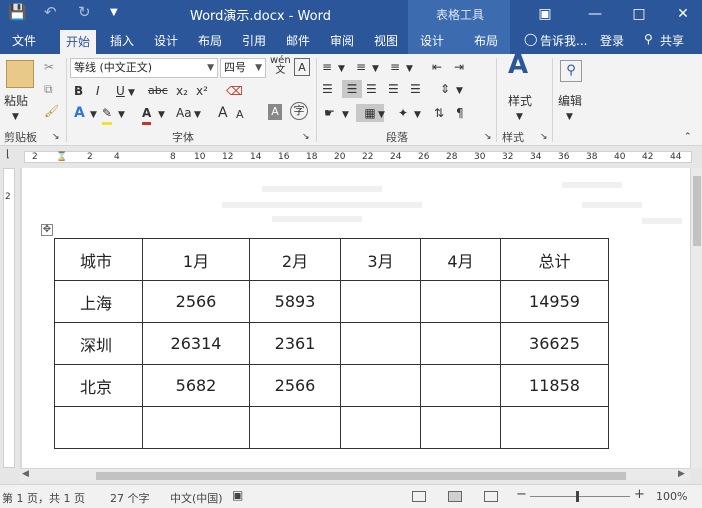  I want to click on web-layout-icon, so click(491, 496).